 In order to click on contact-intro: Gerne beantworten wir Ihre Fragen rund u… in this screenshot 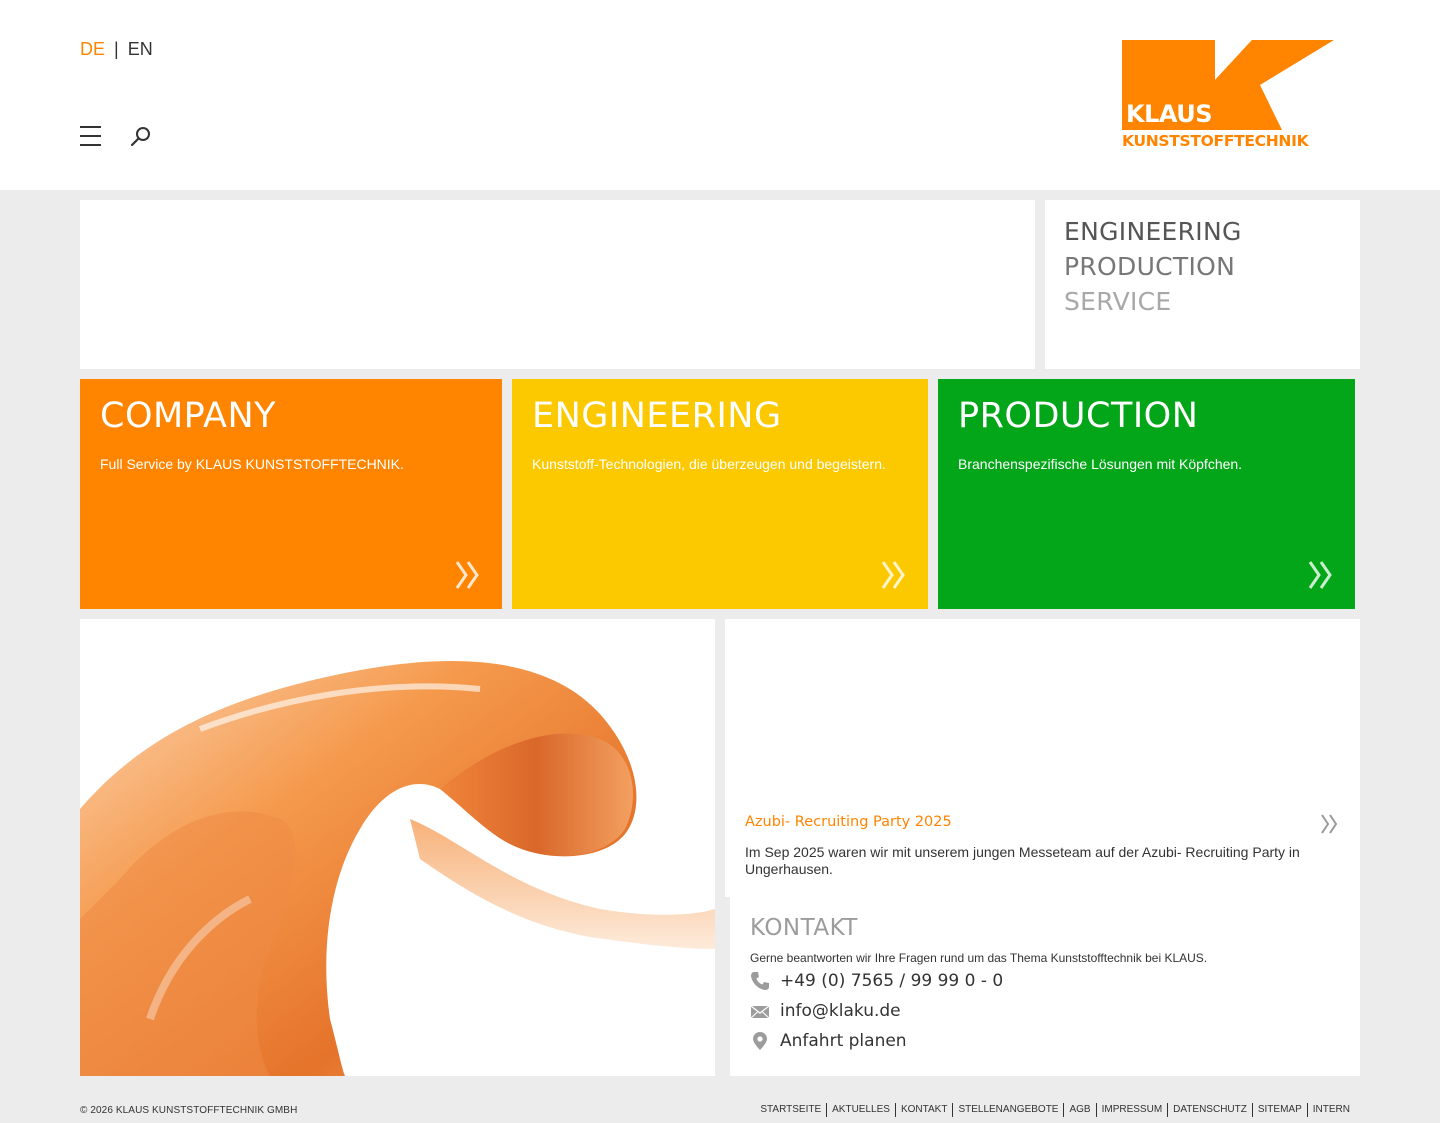, I will do `click(979, 958)`.